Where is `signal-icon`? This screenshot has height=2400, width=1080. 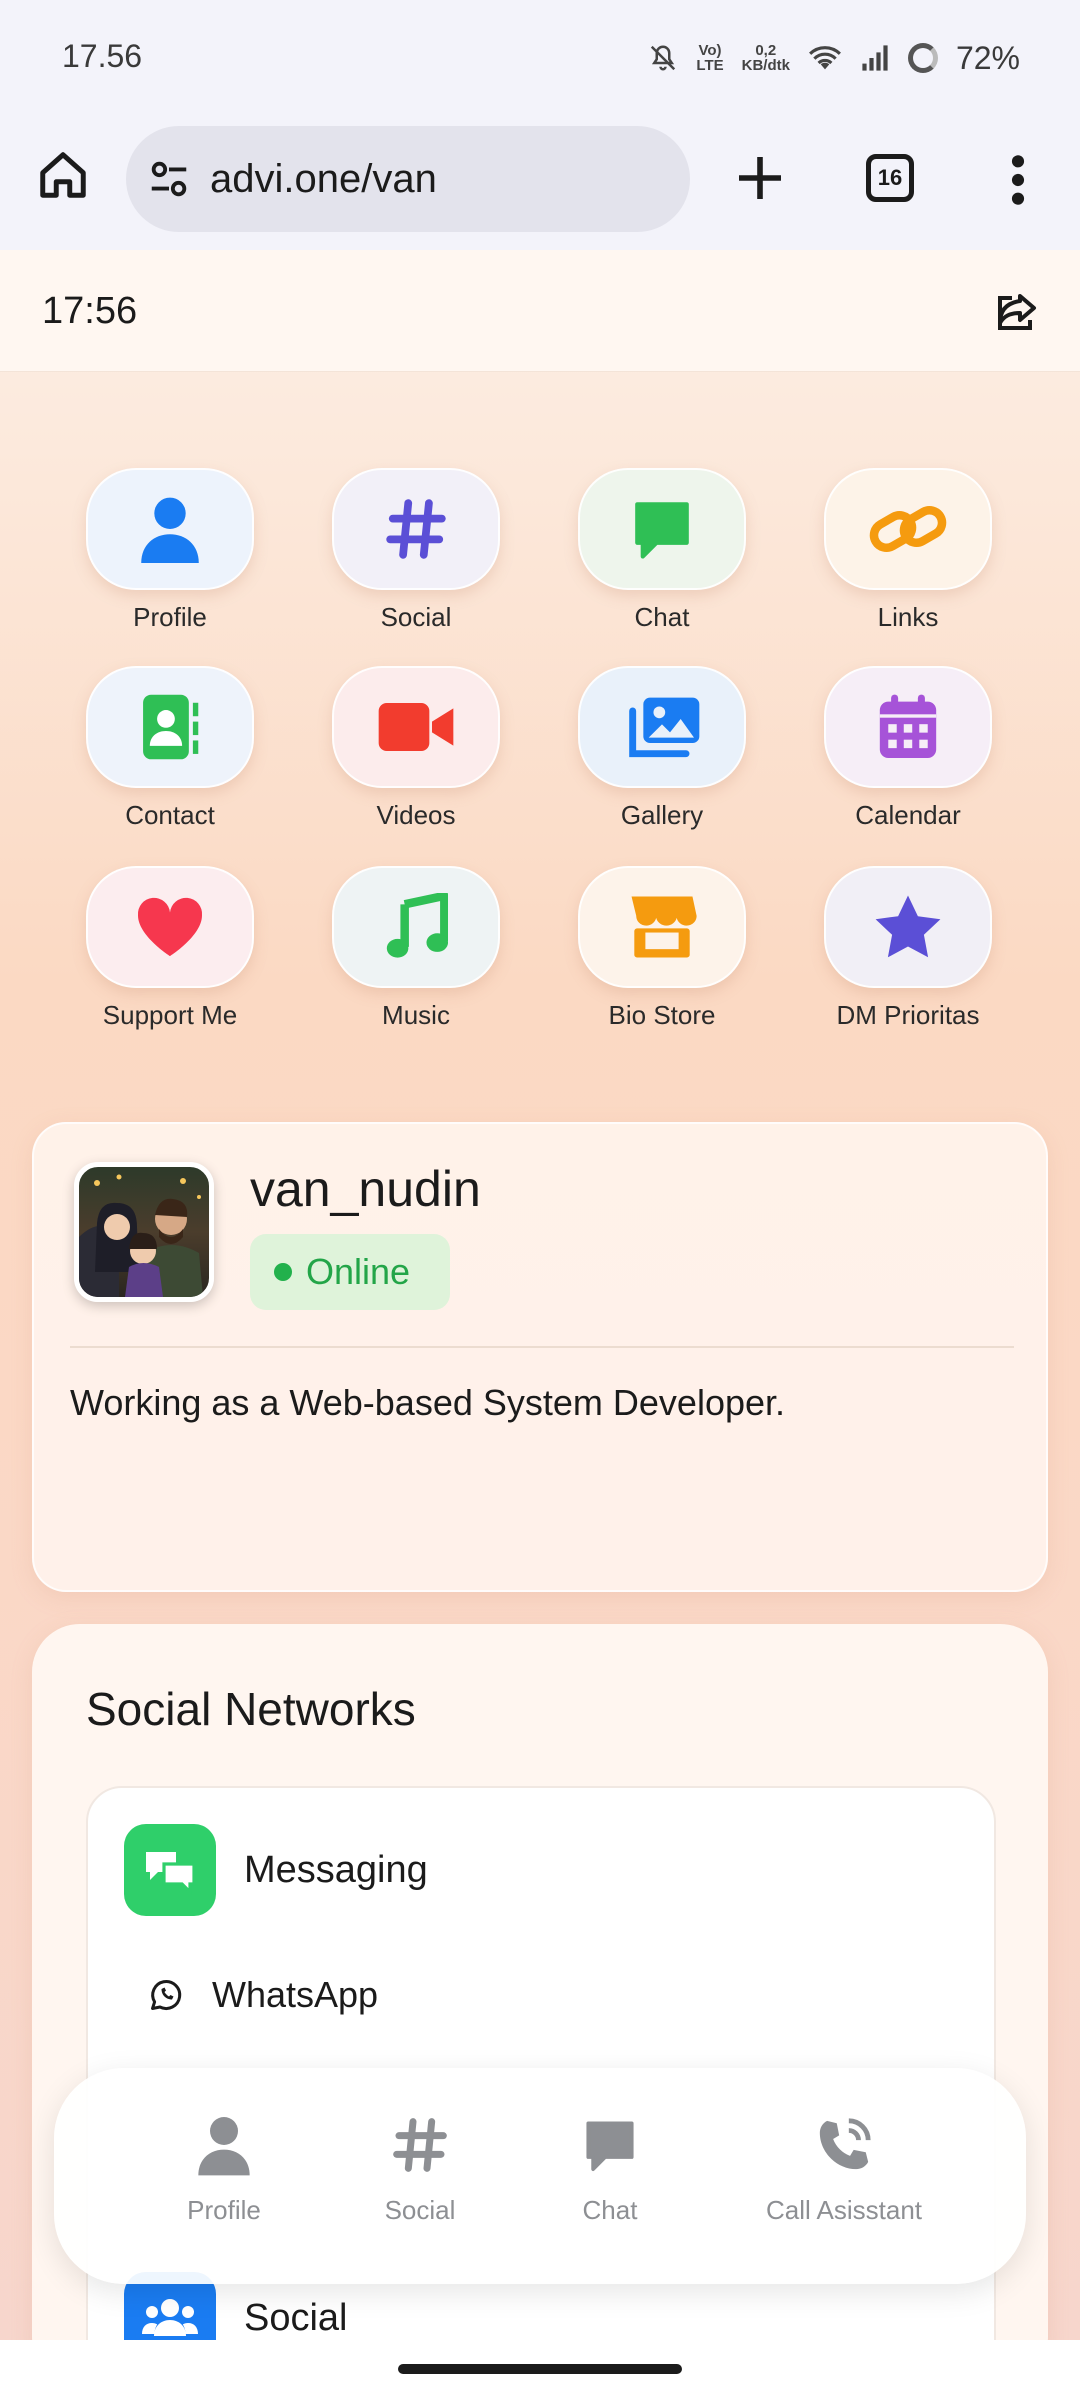
signal-icon is located at coordinates (875, 58).